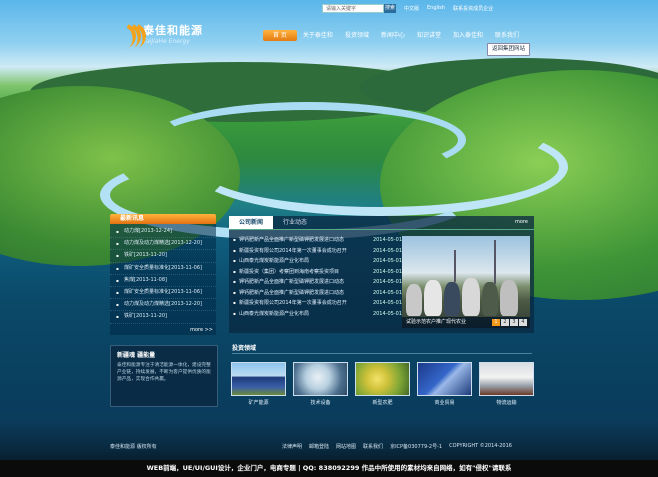 This screenshot has width=658, height=477. I want to click on crop-image, so click(382, 379).